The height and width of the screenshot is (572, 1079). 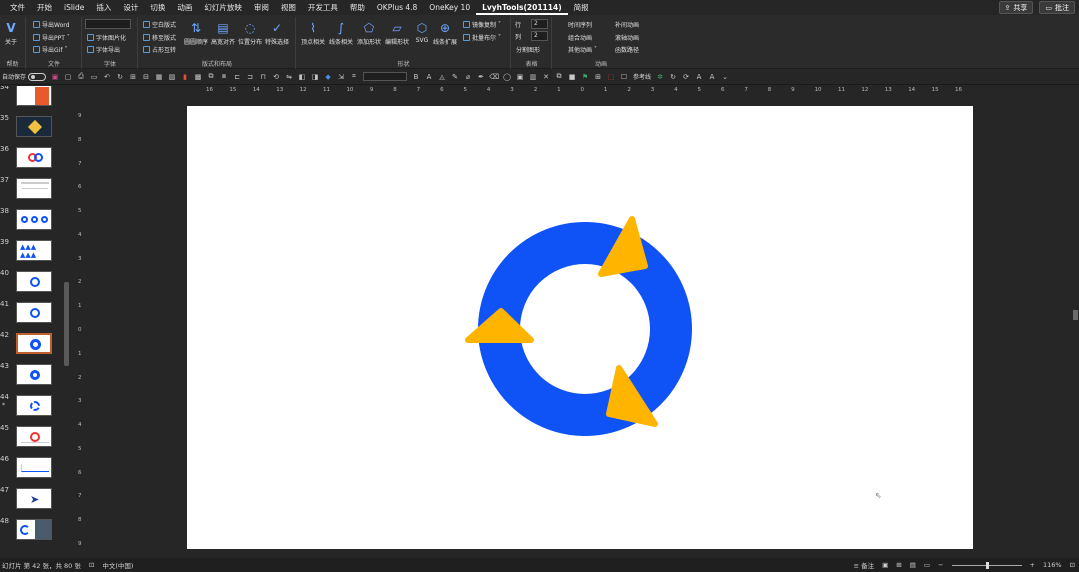 What do you see at coordinates (422, 32) in the screenshot?
I see `svg-button: ⬡ SVG` at bounding box center [422, 32].